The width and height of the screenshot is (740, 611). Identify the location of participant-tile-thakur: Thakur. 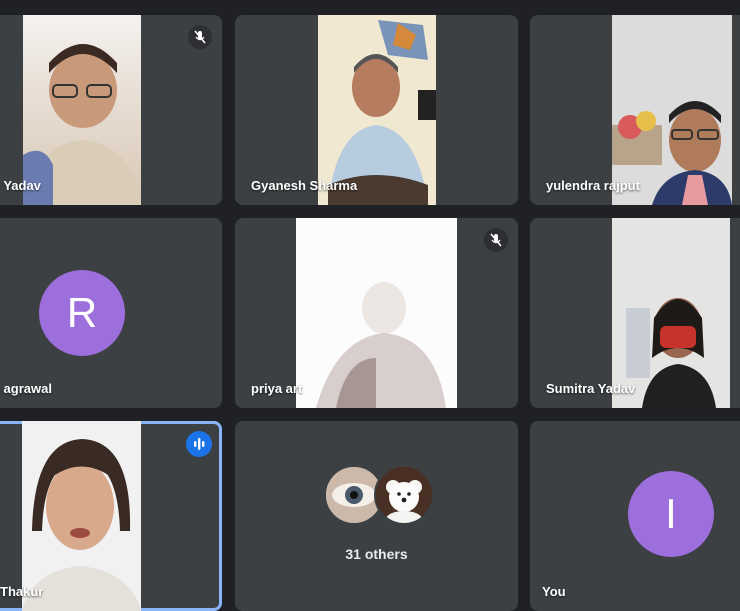
(111, 516).